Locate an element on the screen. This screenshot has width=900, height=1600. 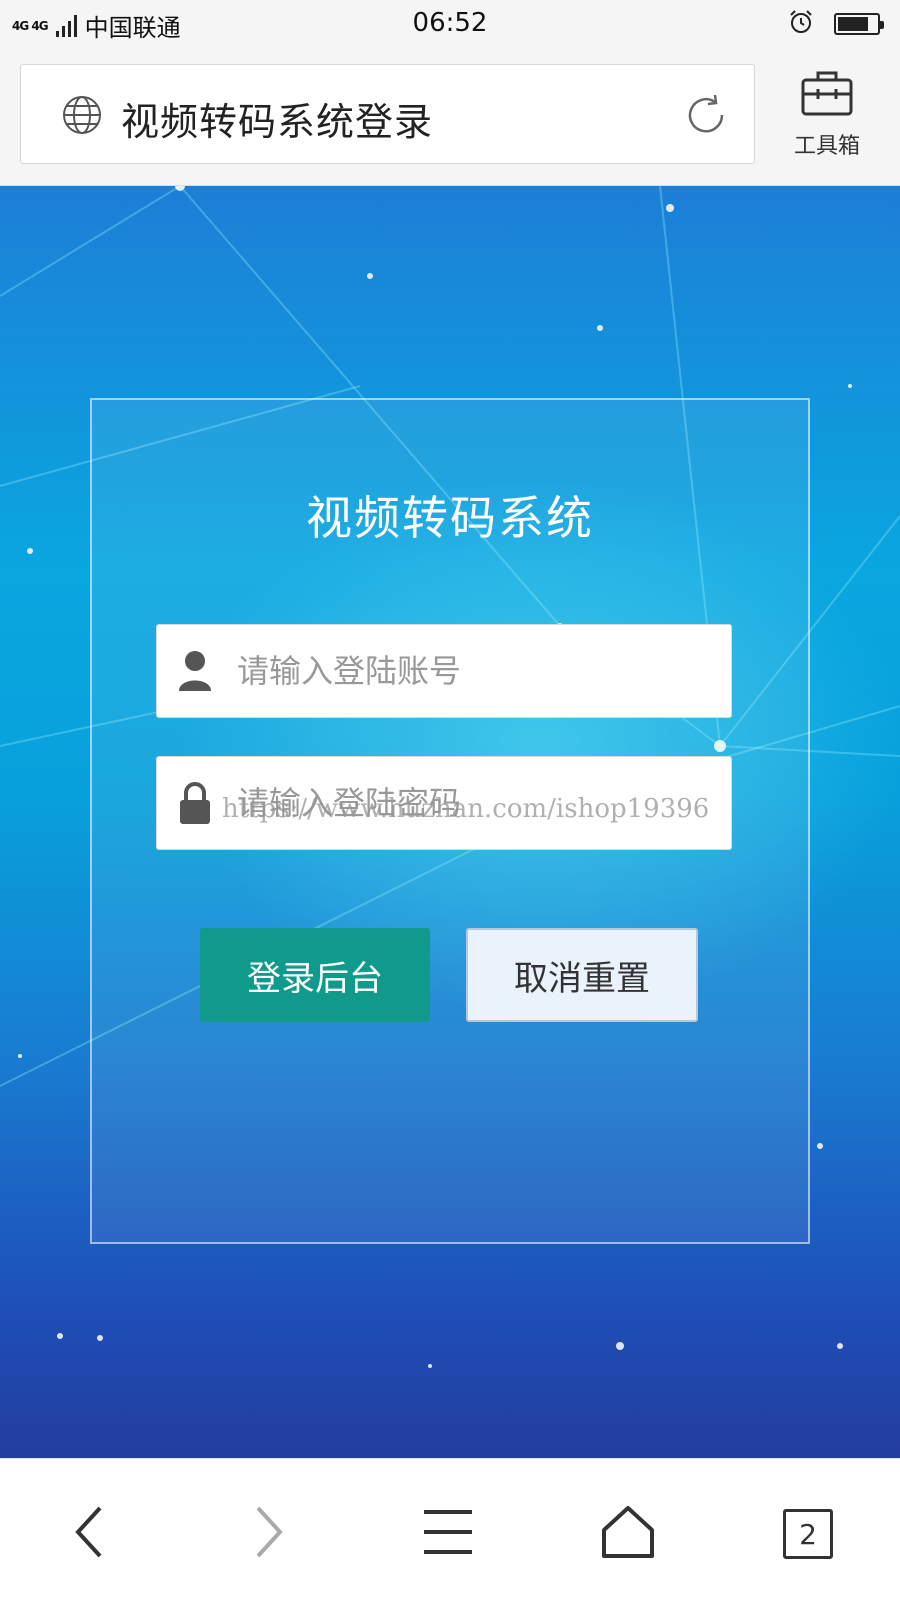
back-icon is located at coordinates (90, 1534).